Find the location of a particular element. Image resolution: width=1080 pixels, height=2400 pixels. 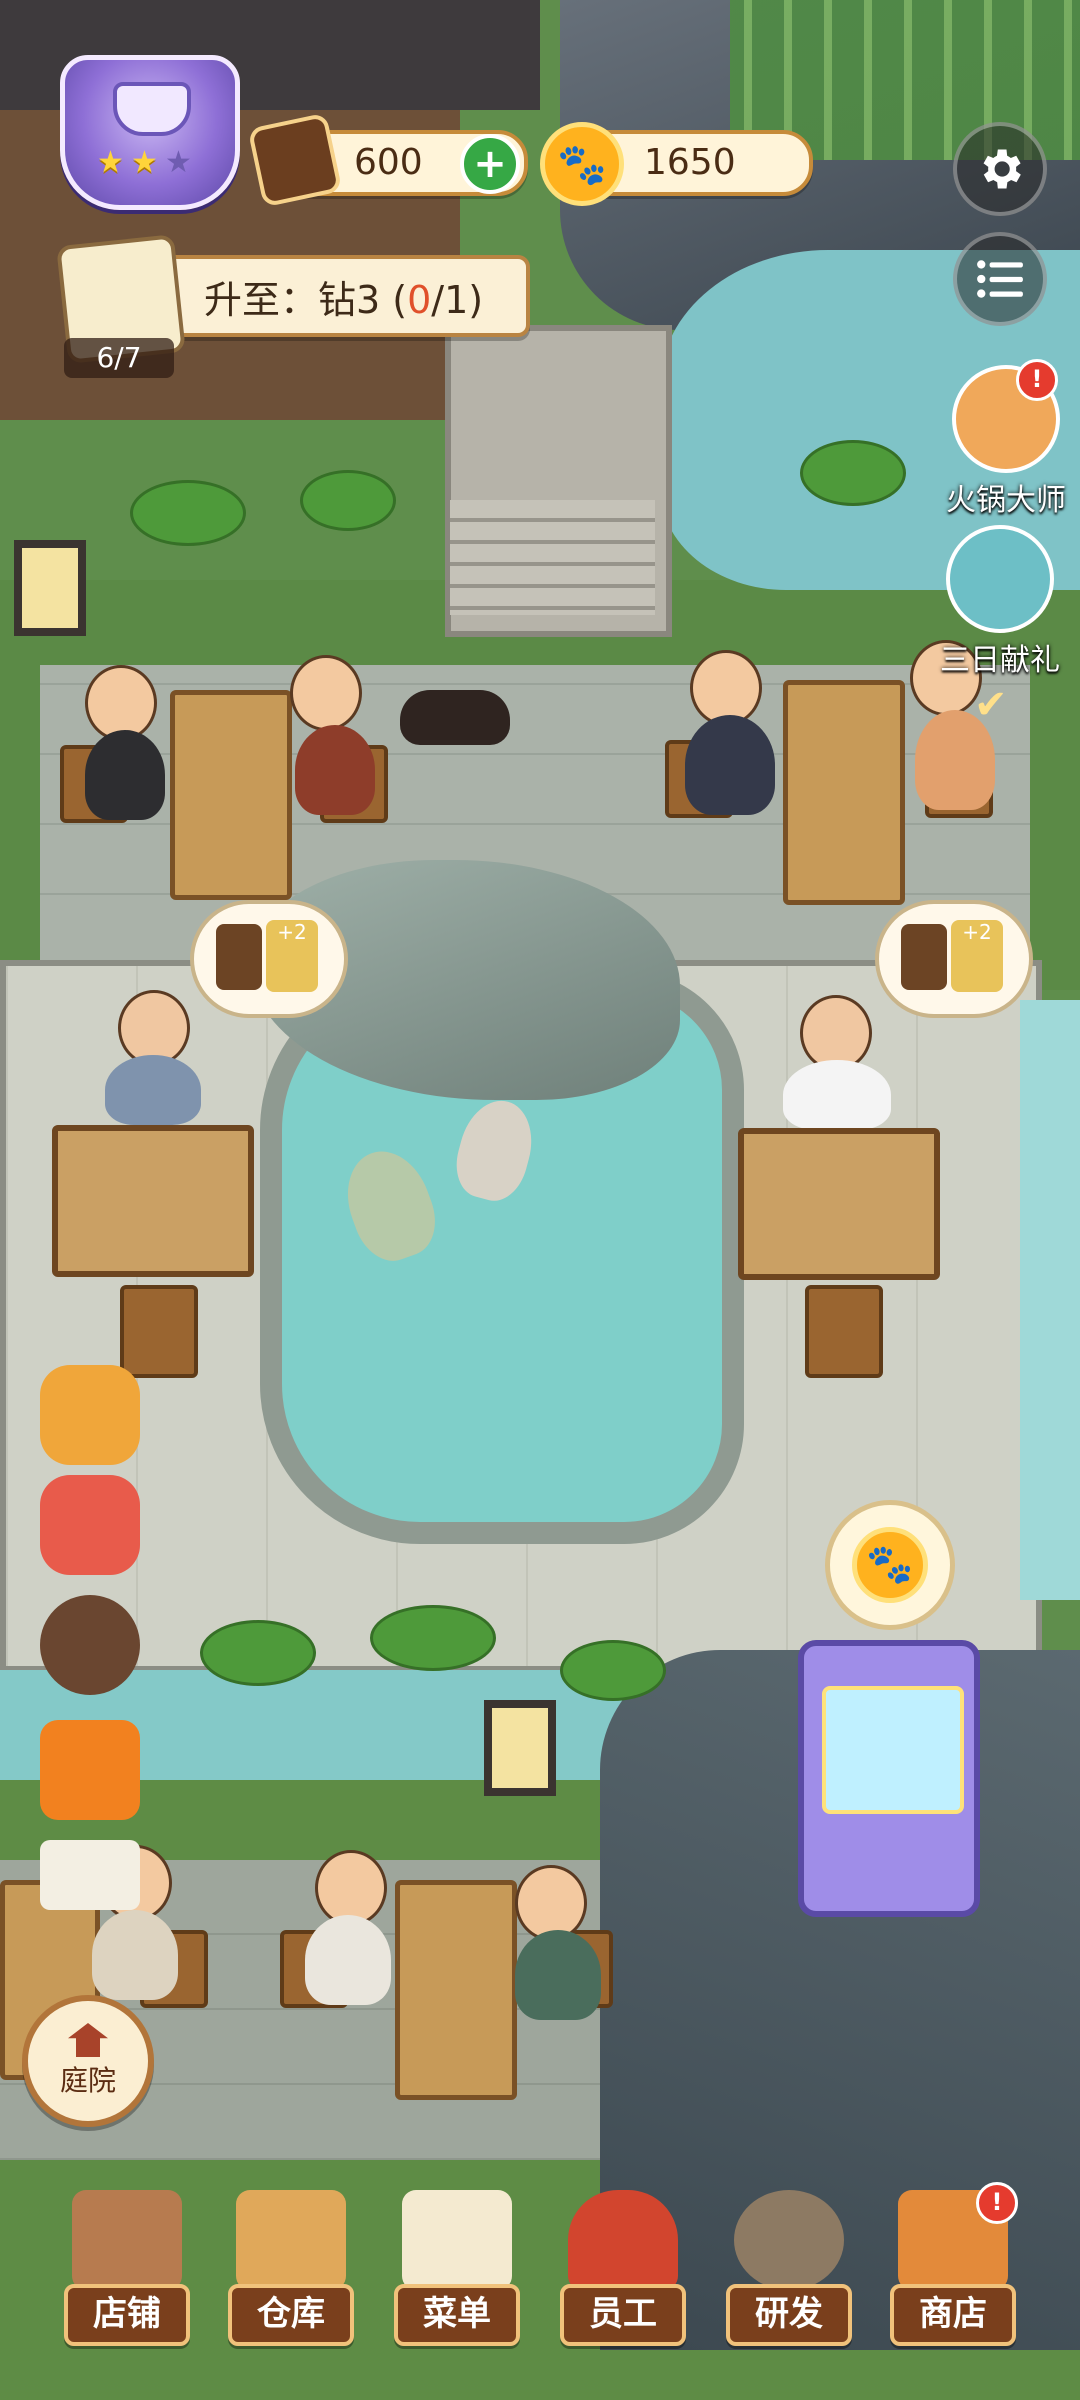

nav-label: 菜单 is located at coordinates (457, 2315).